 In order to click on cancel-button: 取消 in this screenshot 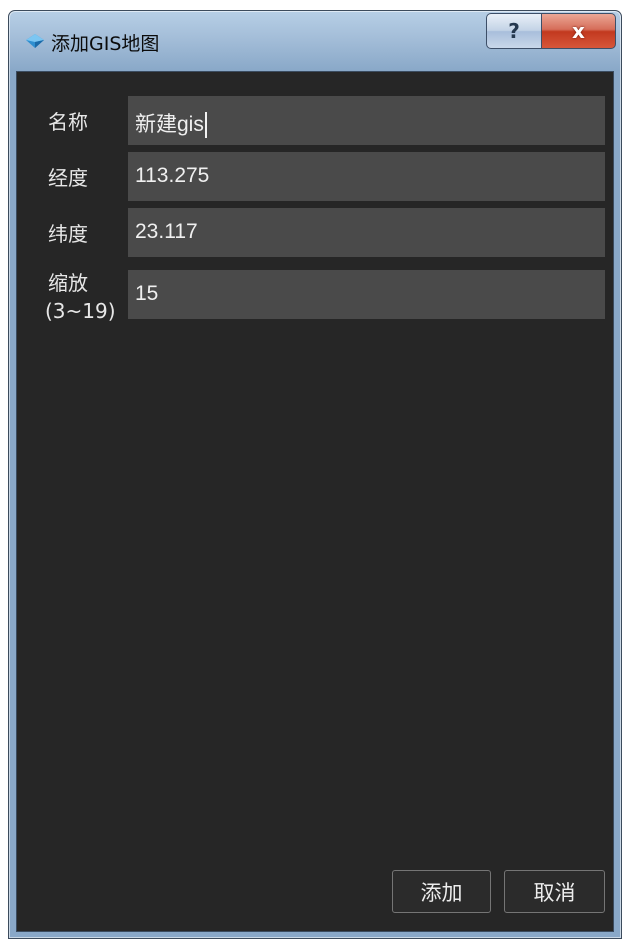, I will do `click(554, 891)`.